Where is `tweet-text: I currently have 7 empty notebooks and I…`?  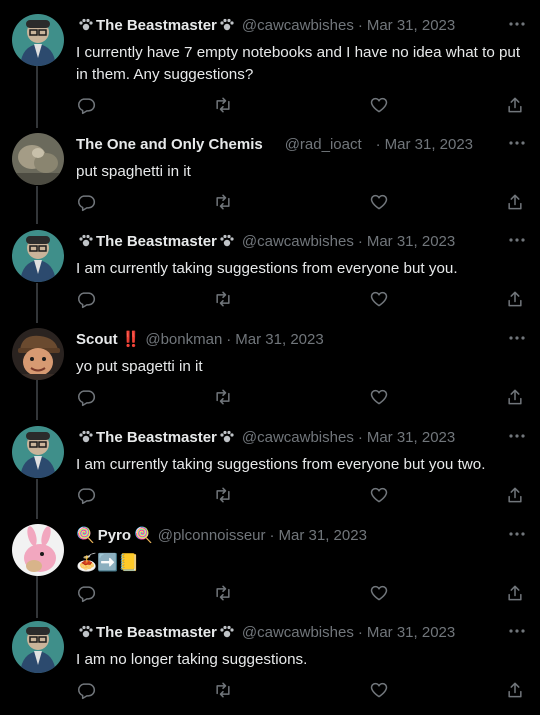 tweet-text: I currently have 7 empty notebooks and I… is located at coordinates (298, 63).